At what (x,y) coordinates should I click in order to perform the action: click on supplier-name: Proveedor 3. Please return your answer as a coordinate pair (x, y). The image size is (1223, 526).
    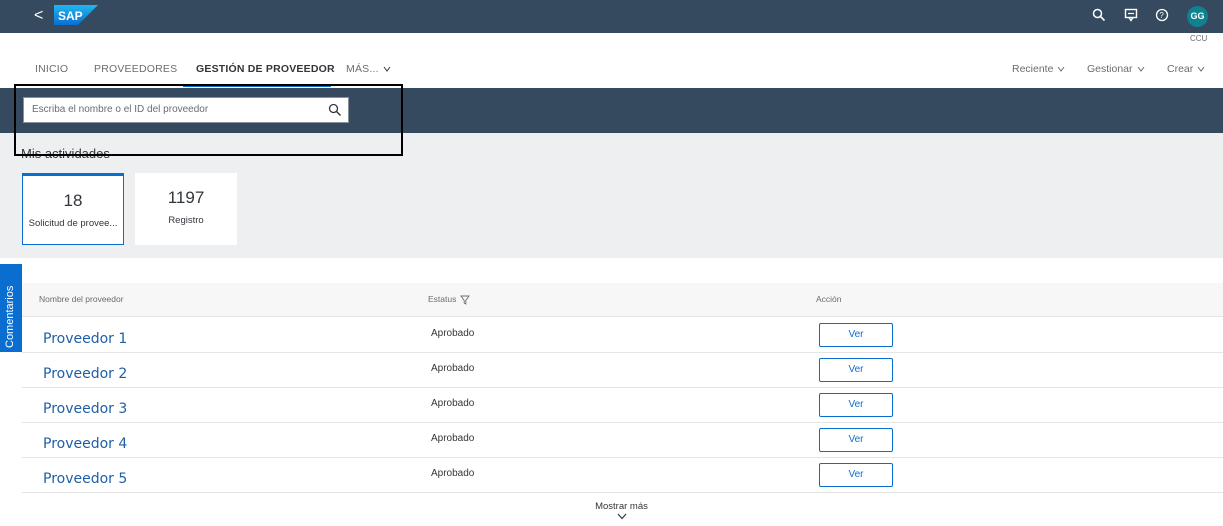
    Looking at the image, I should click on (85, 409).